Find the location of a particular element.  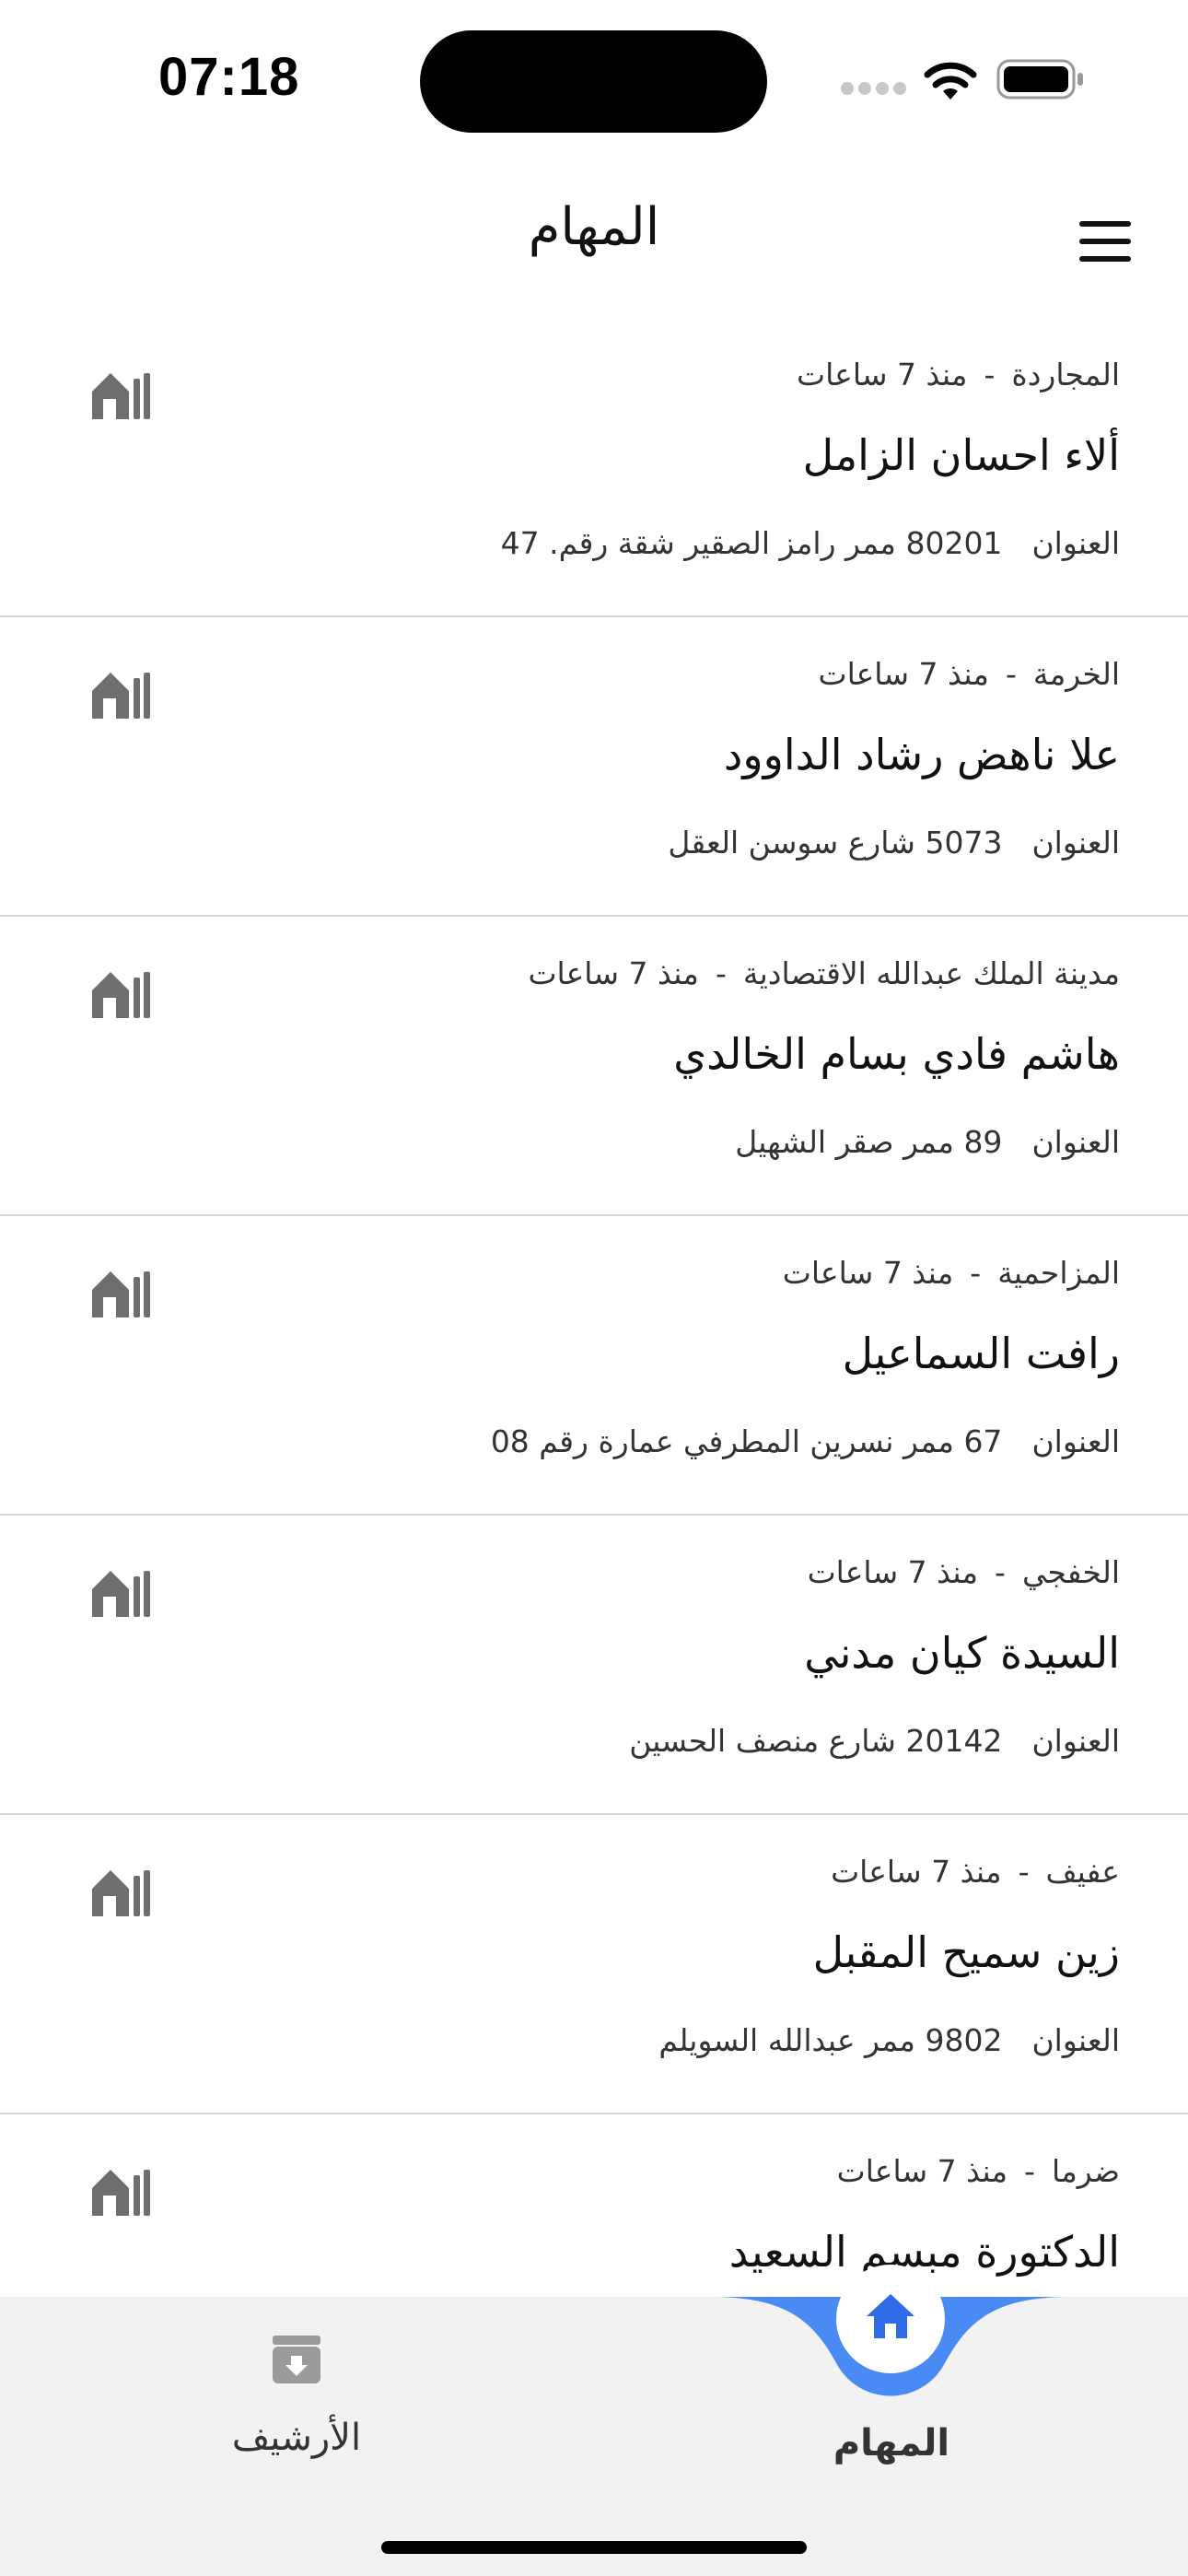

menu-button is located at coordinates (1107, 241).